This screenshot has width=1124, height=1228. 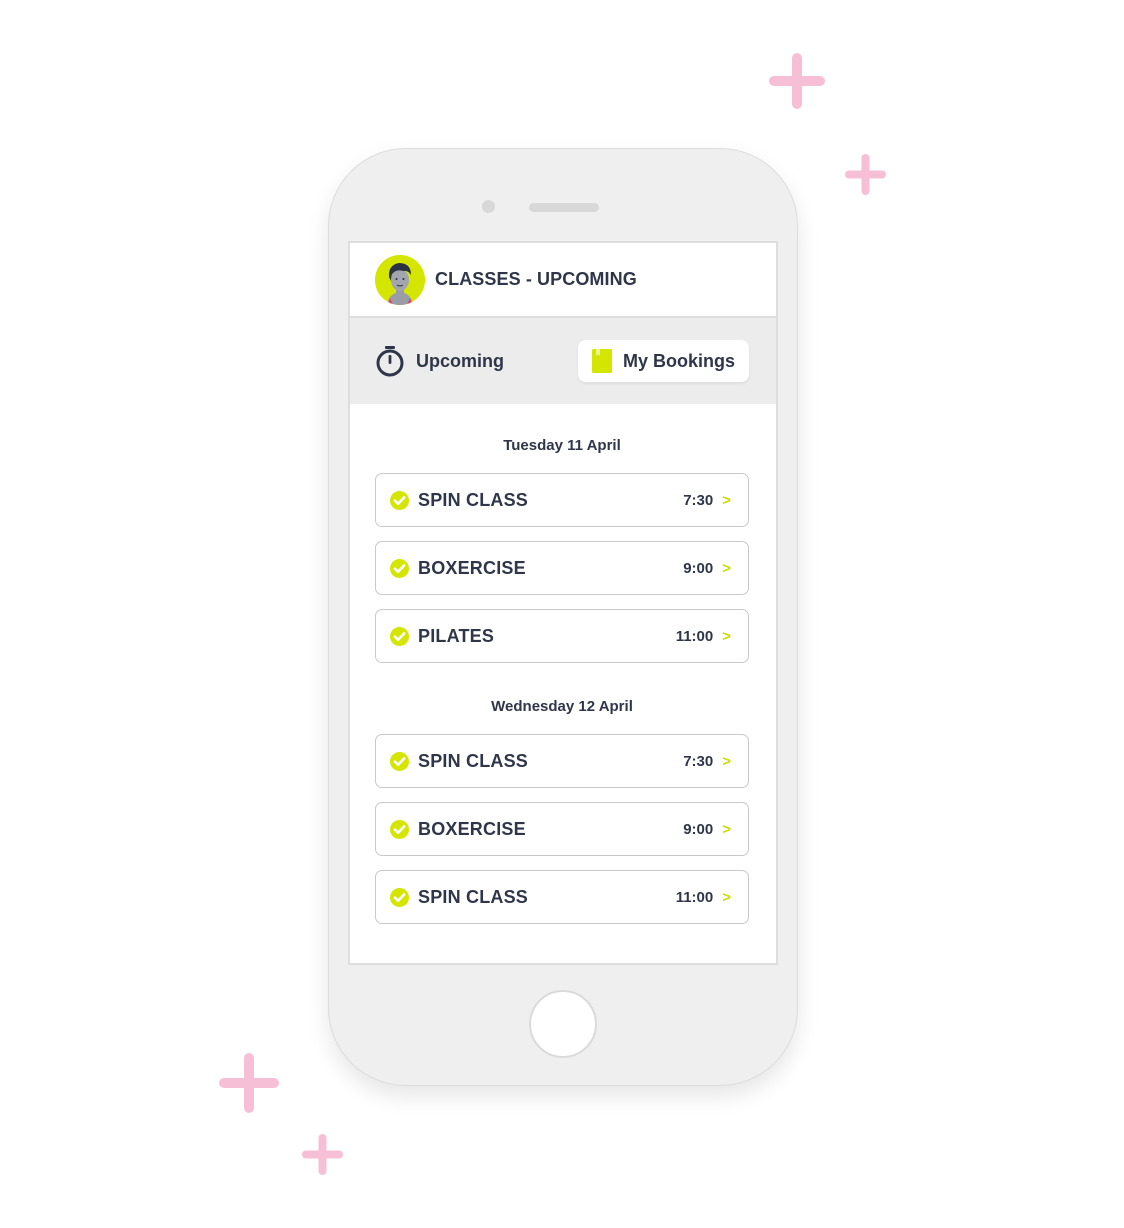 I want to click on tab-upcoming: Upcoming, so click(x=439, y=361).